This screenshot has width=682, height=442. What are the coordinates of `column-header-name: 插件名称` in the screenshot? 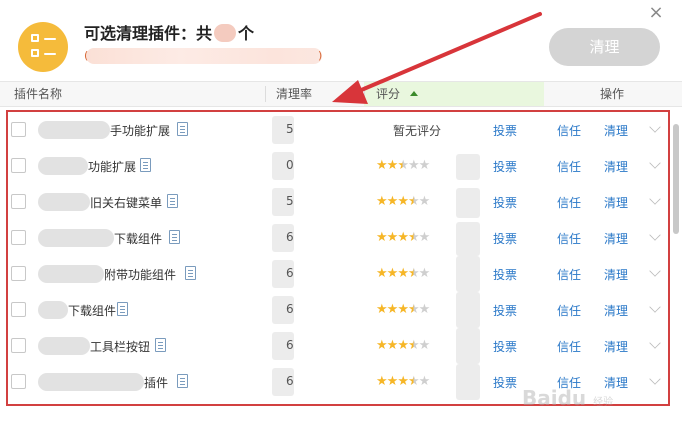 It's located at (38, 94).